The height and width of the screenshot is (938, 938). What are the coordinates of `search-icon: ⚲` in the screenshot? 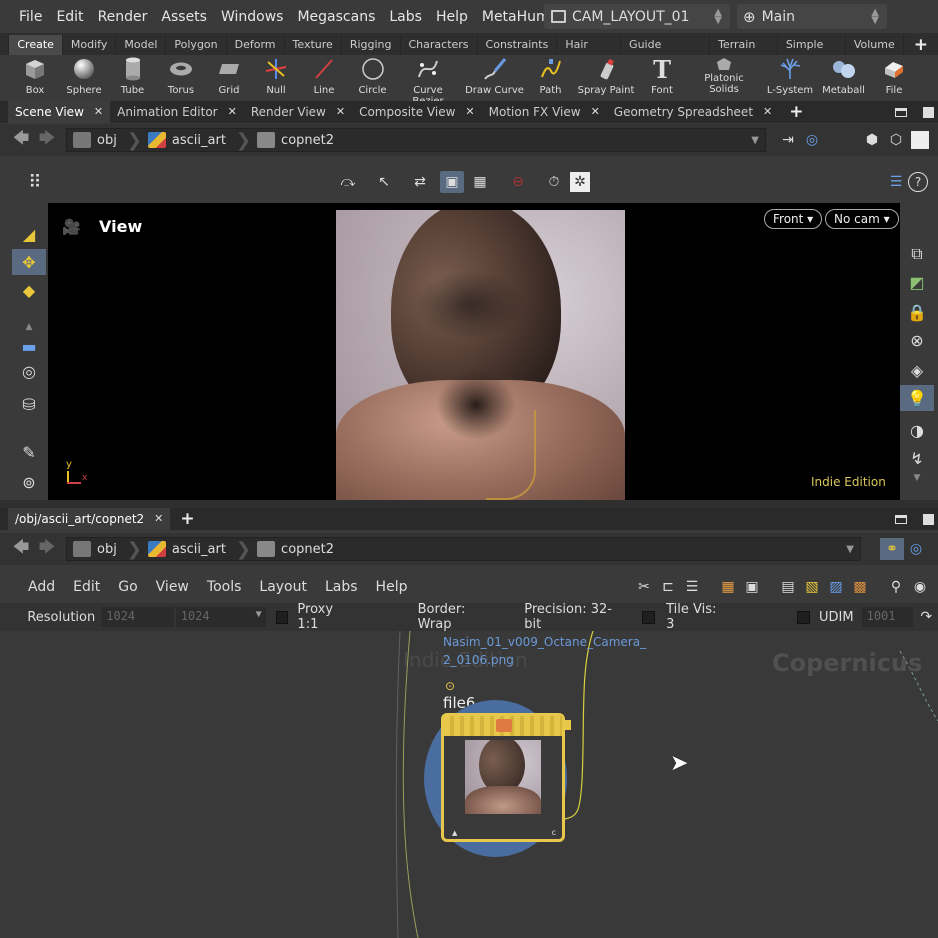 It's located at (896, 587).